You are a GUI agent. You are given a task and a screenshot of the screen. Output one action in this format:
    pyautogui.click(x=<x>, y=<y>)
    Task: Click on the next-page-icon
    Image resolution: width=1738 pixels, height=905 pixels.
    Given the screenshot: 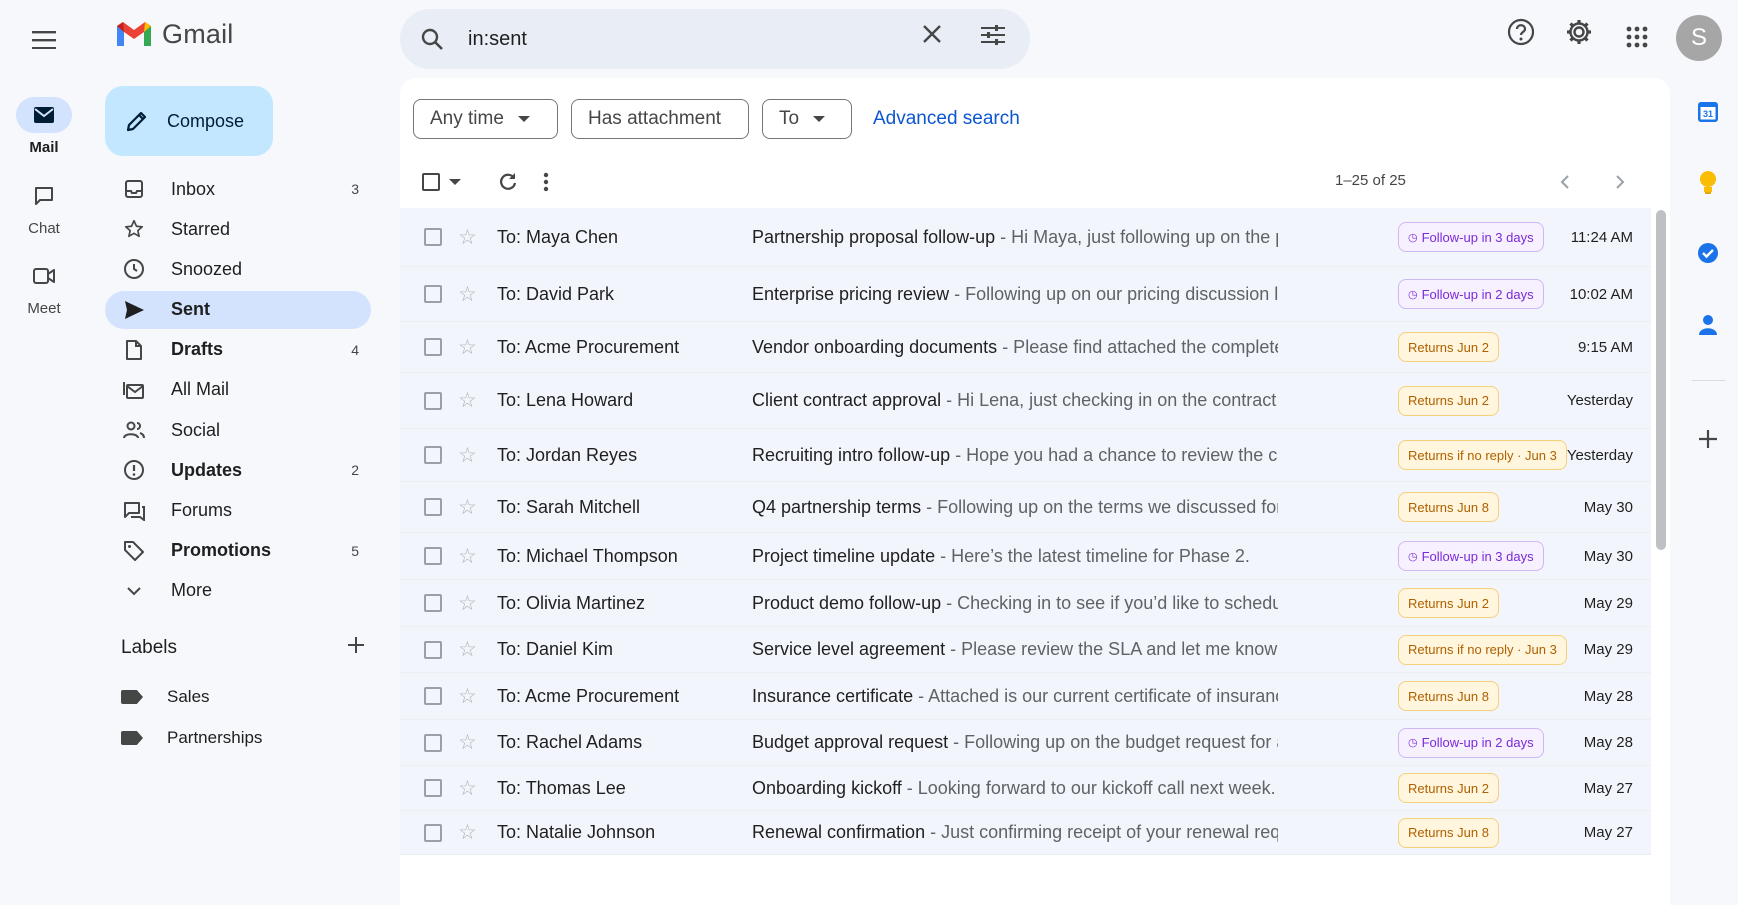 What is the action you would take?
    pyautogui.click(x=1620, y=182)
    